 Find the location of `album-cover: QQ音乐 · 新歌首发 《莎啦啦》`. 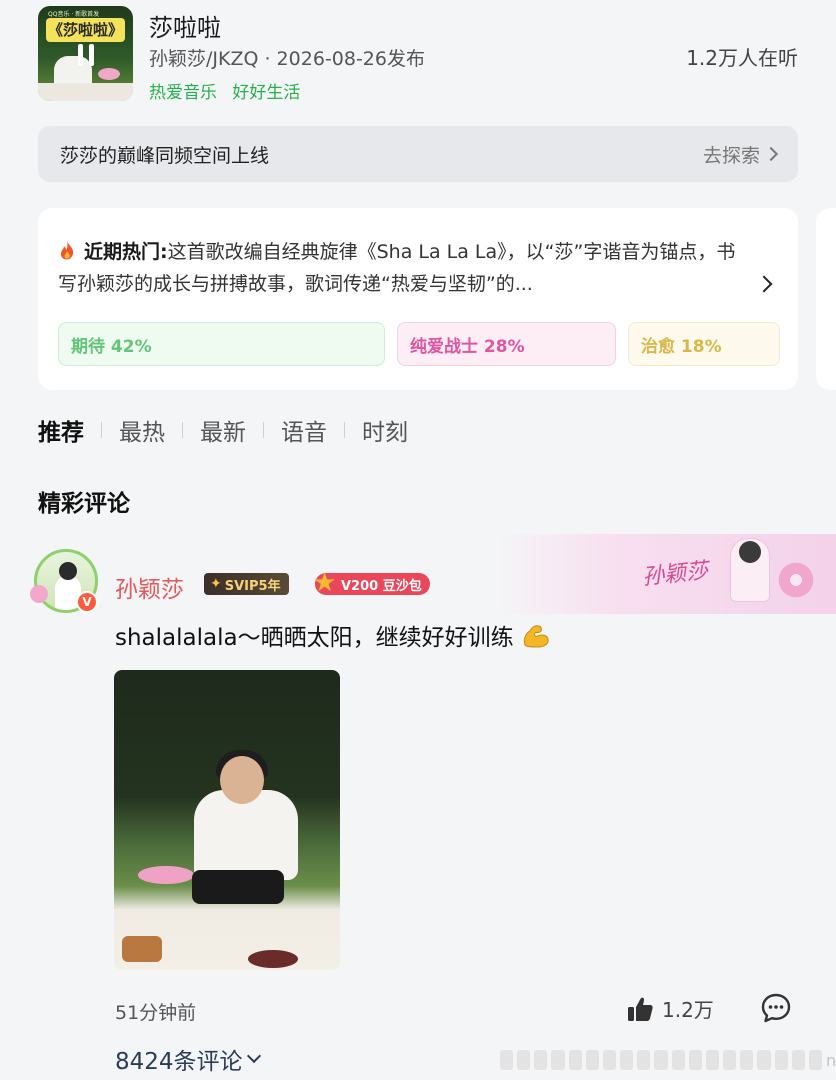

album-cover: QQ音乐 · 新歌首发 《莎啦啦》 is located at coordinates (85, 53).